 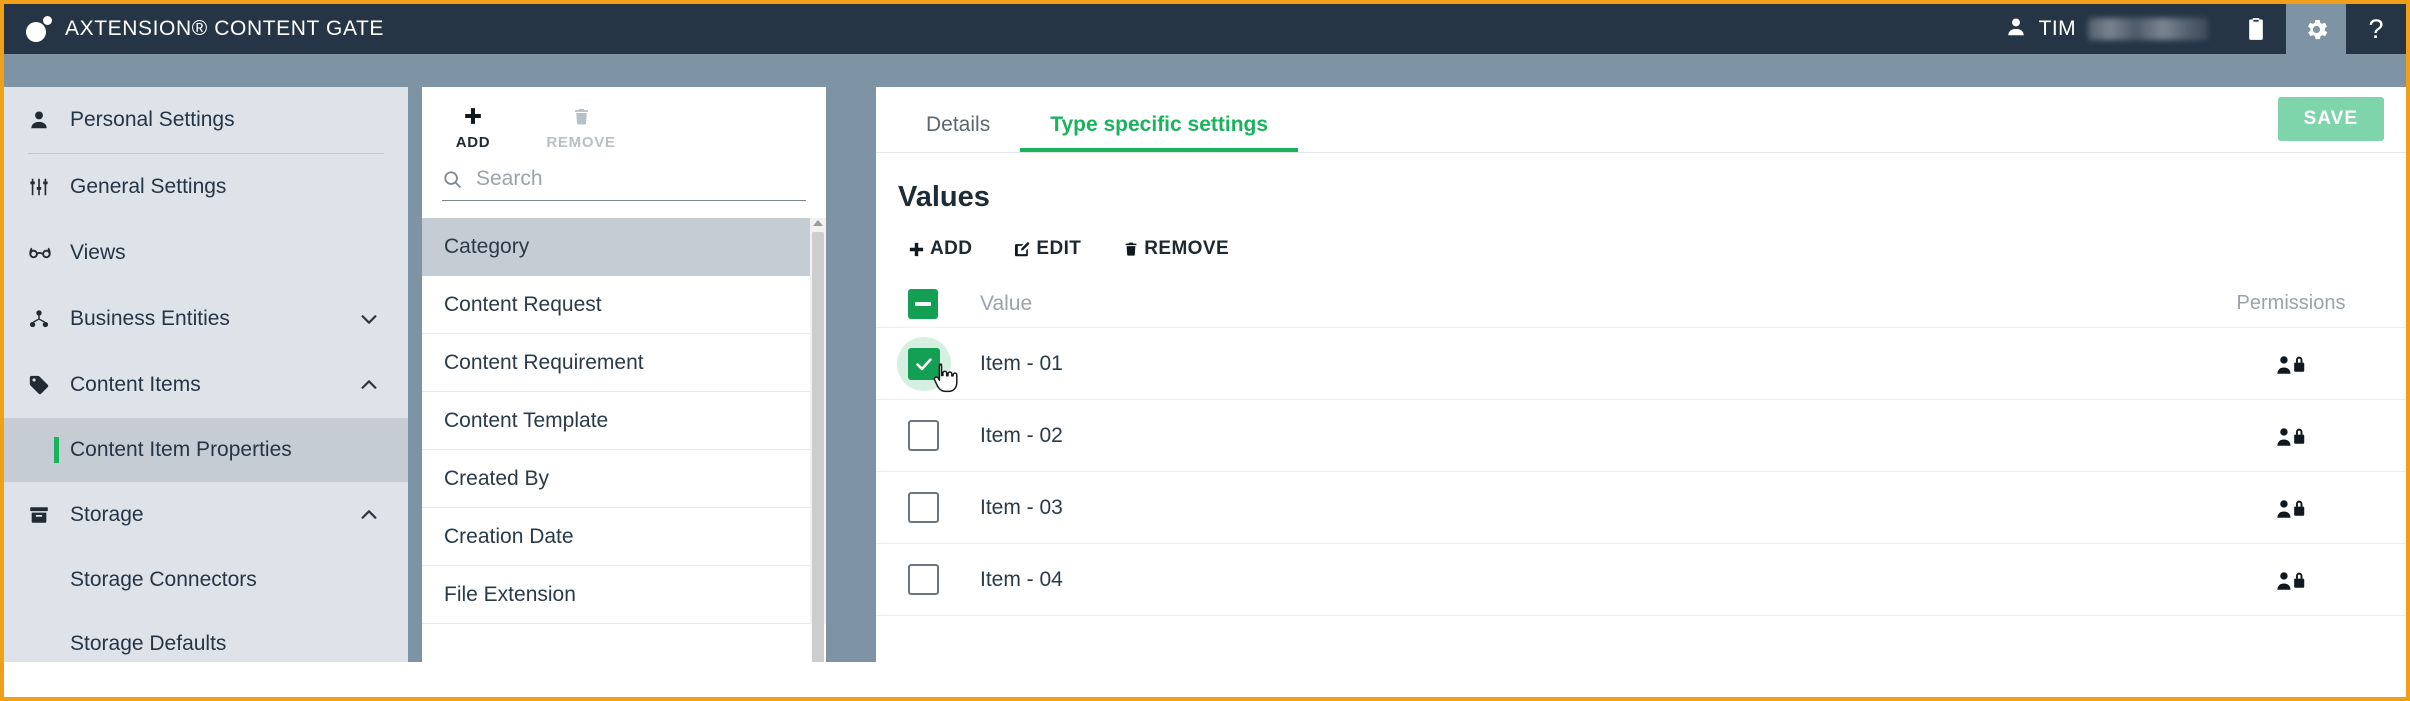 What do you see at coordinates (181, 449) in the screenshot?
I see `sidebar-subitem-label: Content Item Properties` at bounding box center [181, 449].